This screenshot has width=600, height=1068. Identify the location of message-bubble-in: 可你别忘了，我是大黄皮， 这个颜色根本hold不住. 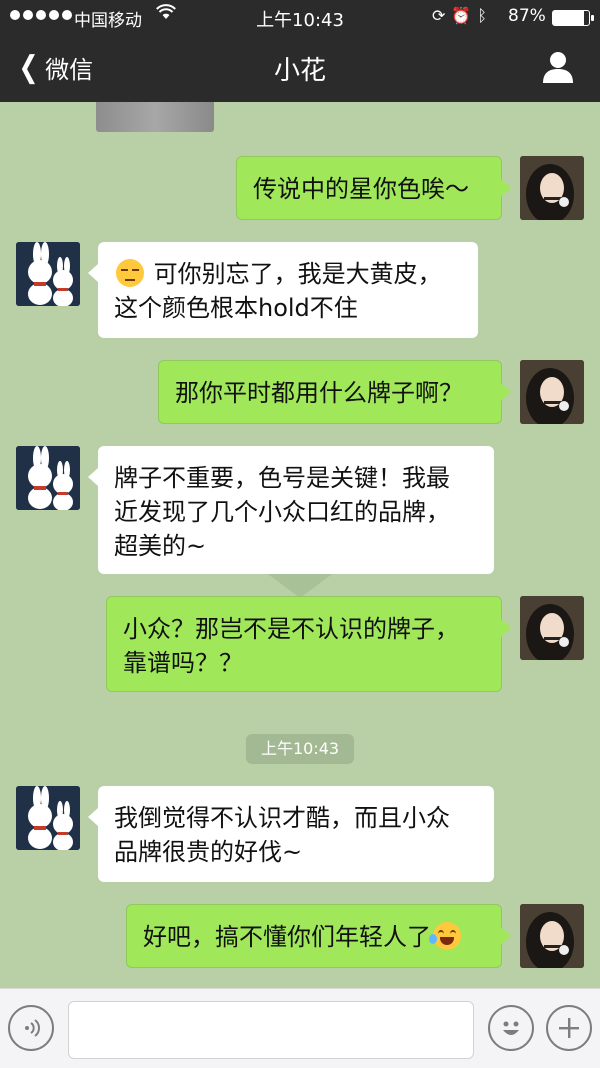
(283, 290).